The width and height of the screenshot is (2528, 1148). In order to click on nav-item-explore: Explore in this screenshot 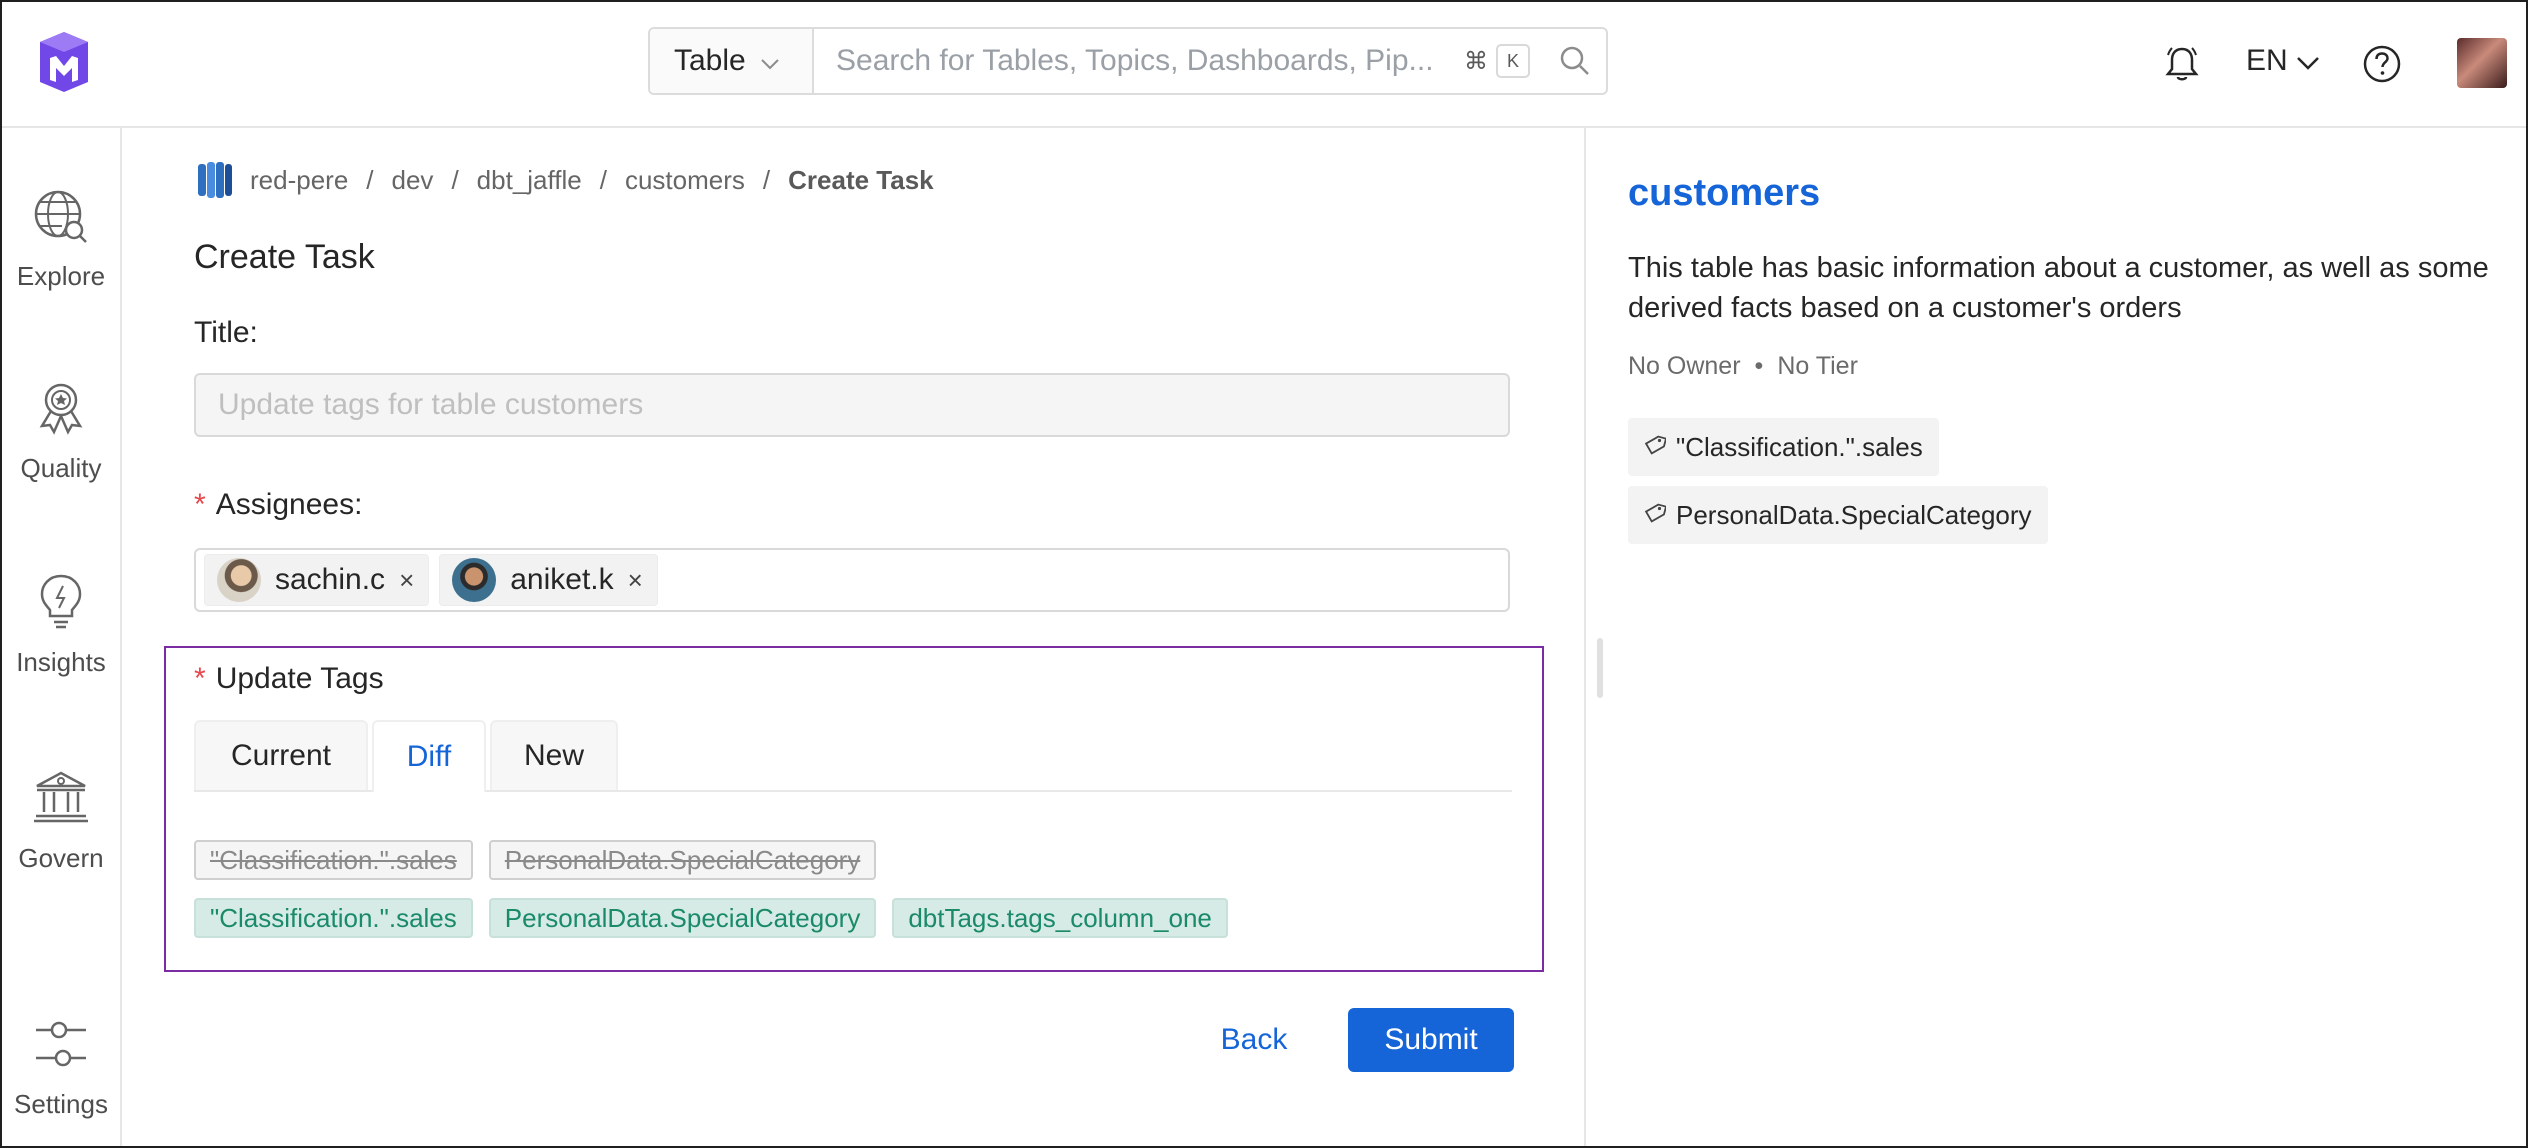, I will do `click(61, 240)`.